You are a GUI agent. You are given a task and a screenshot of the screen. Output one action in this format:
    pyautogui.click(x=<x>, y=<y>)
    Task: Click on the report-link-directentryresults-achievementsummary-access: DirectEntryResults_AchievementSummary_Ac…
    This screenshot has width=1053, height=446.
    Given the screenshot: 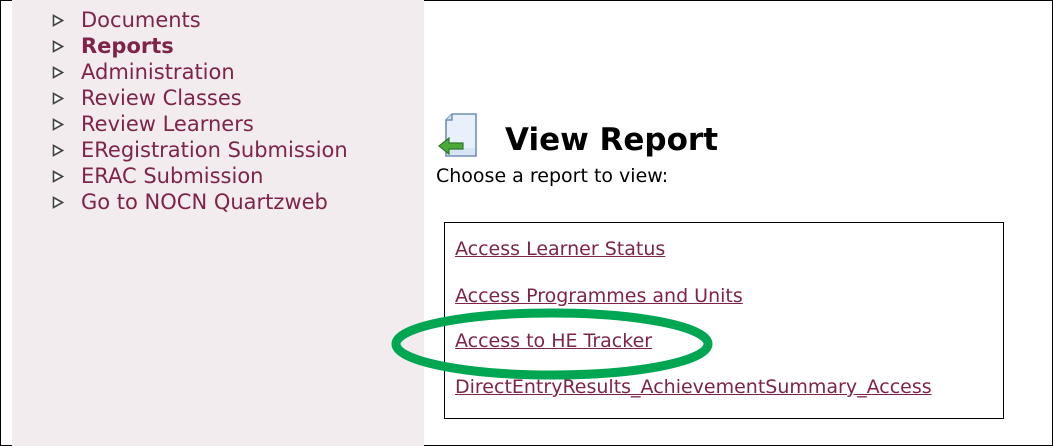 What is the action you would take?
    pyautogui.click(x=693, y=387)
    